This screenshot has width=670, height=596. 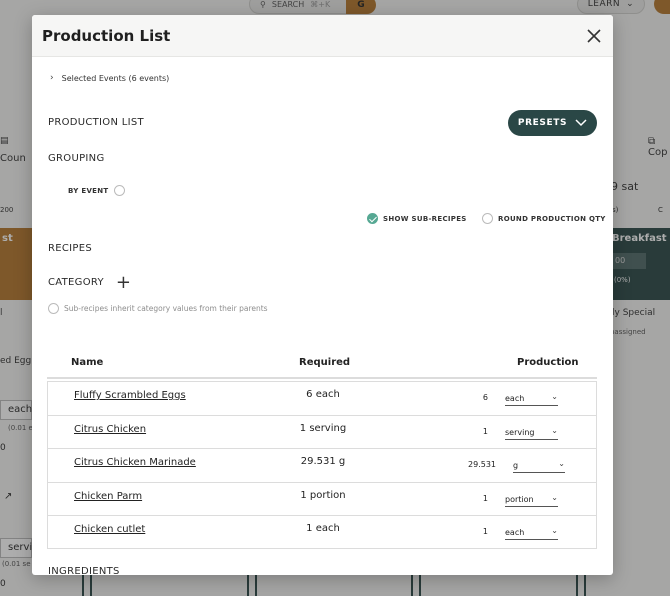 What do you see at coordinates (594, 36) in the screenshot?
I see `close-icon` at bounding box center [594, 36].